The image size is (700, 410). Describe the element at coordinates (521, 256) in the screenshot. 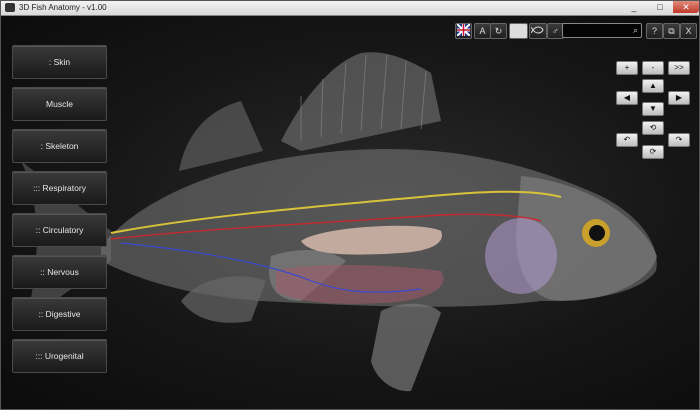

I see `gills` at that location.